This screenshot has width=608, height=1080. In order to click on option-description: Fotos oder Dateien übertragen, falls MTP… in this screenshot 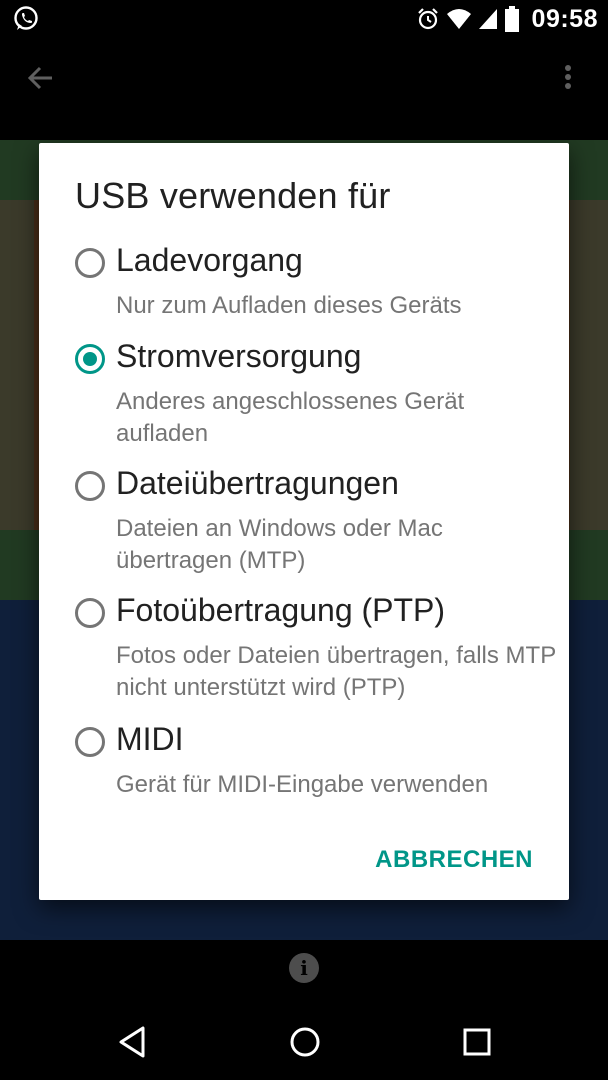, I will do `click(336, 671)`.